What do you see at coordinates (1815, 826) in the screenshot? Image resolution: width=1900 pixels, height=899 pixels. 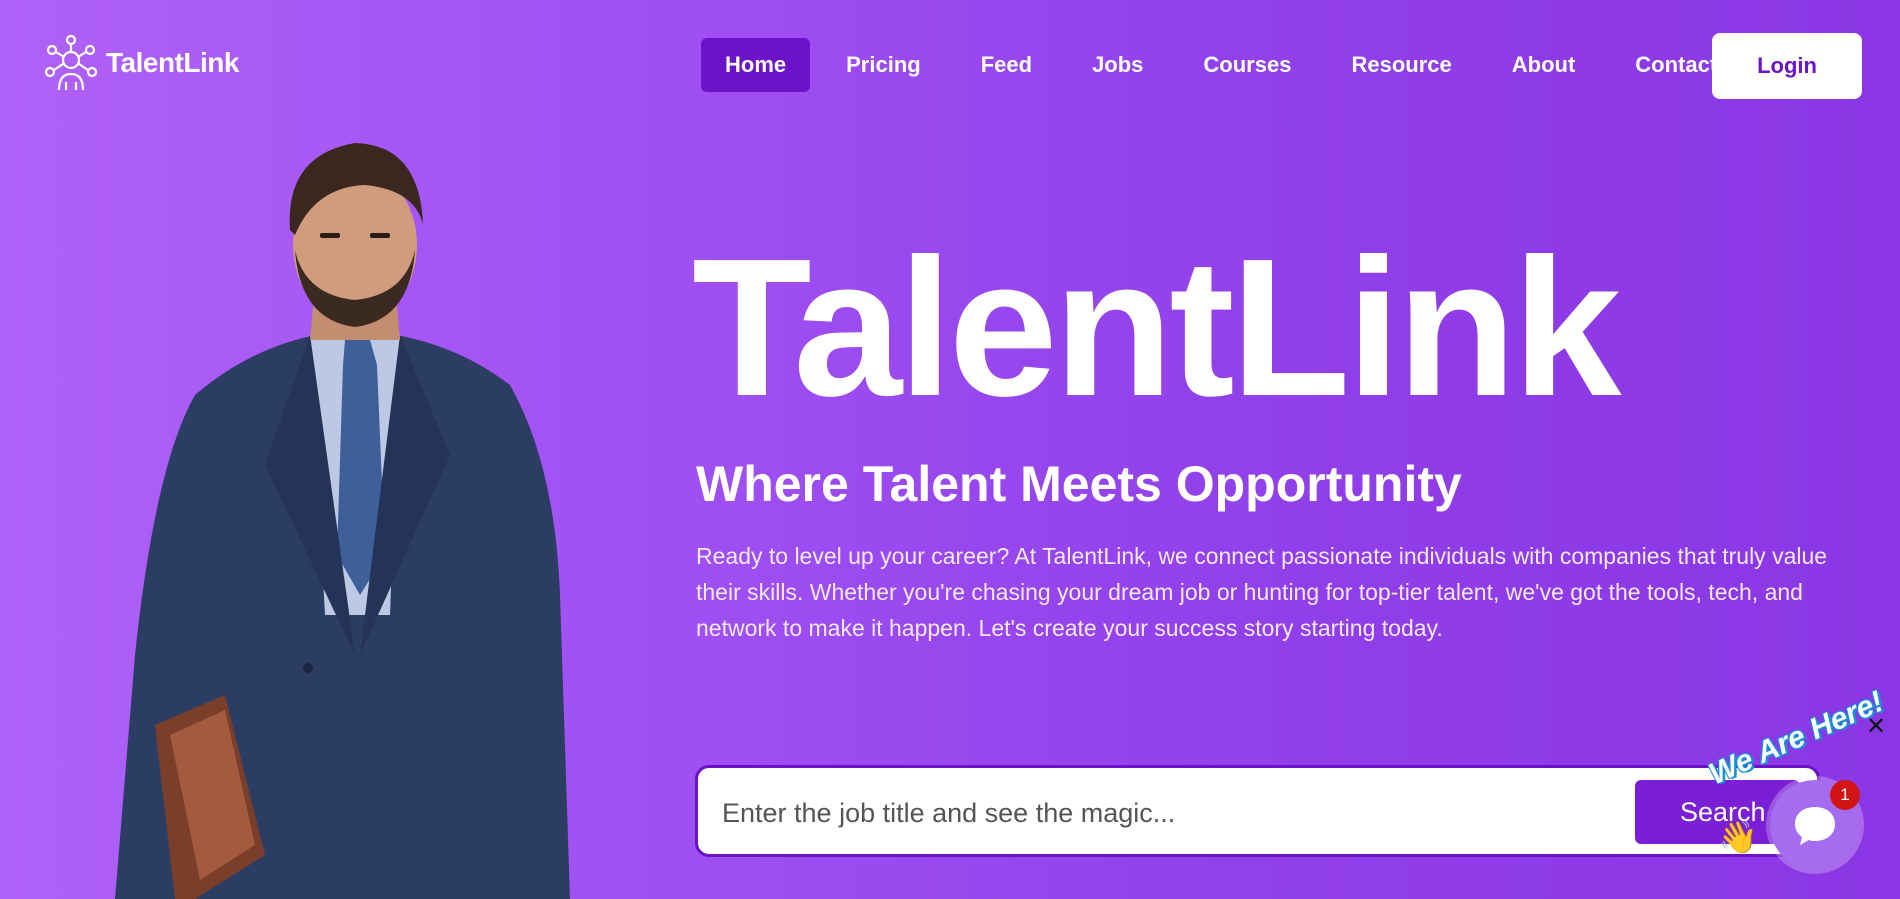 I see `chat-icon` at bounding box center [1815, 826].